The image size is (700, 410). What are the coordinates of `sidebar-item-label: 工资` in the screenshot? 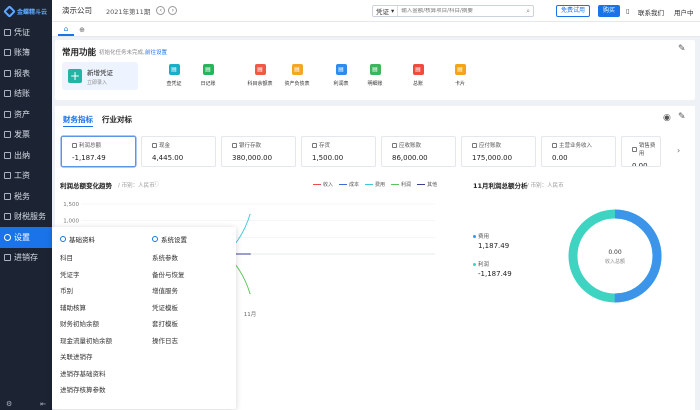 It's located at (22, 176).